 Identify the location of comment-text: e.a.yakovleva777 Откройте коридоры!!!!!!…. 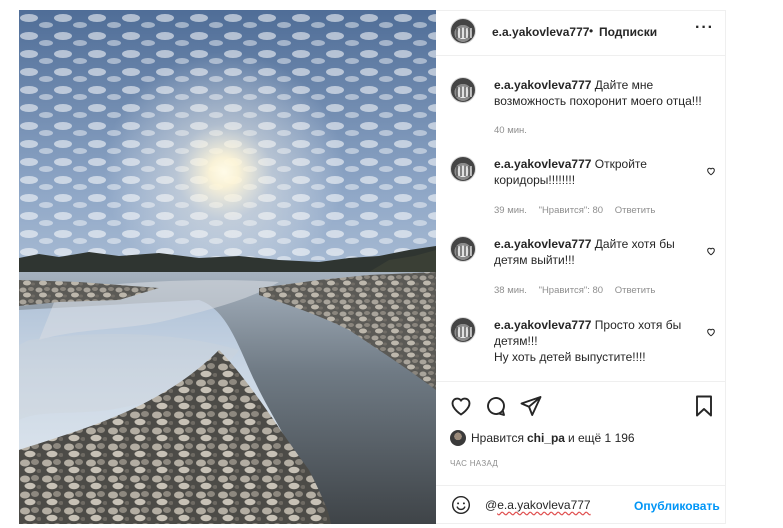
(601, 172).